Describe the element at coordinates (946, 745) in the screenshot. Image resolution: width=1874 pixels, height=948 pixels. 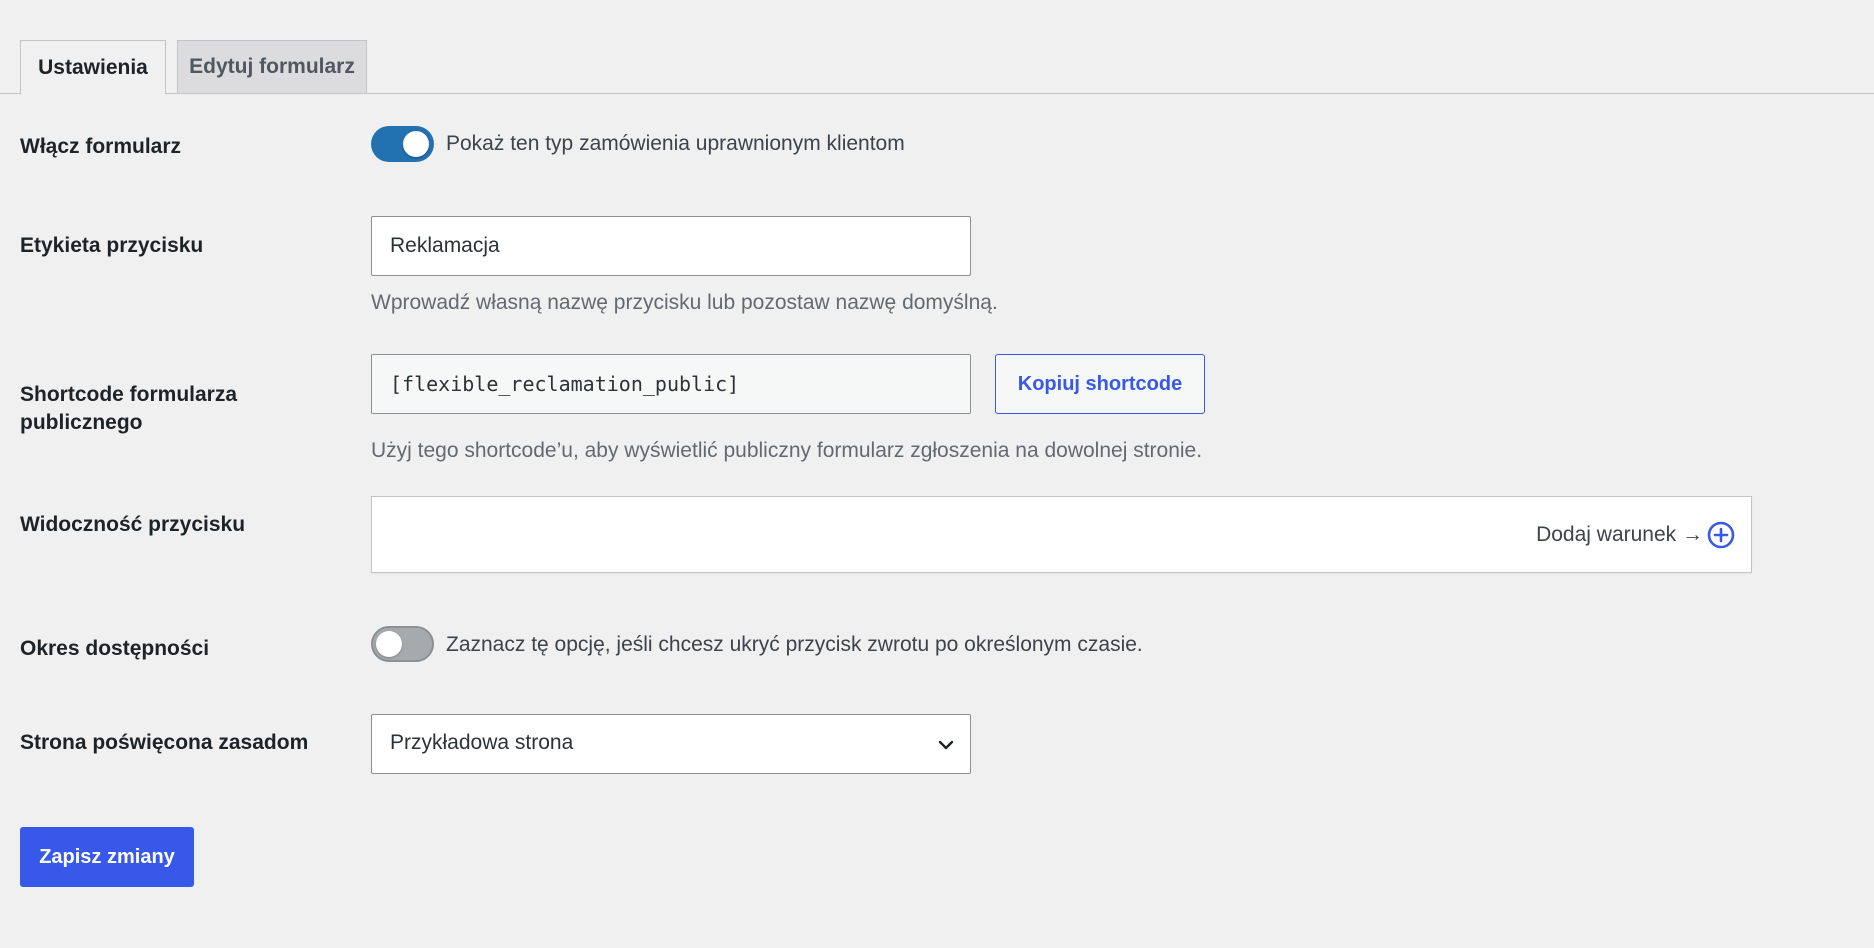
I see `chevron-down-icon` at that location.